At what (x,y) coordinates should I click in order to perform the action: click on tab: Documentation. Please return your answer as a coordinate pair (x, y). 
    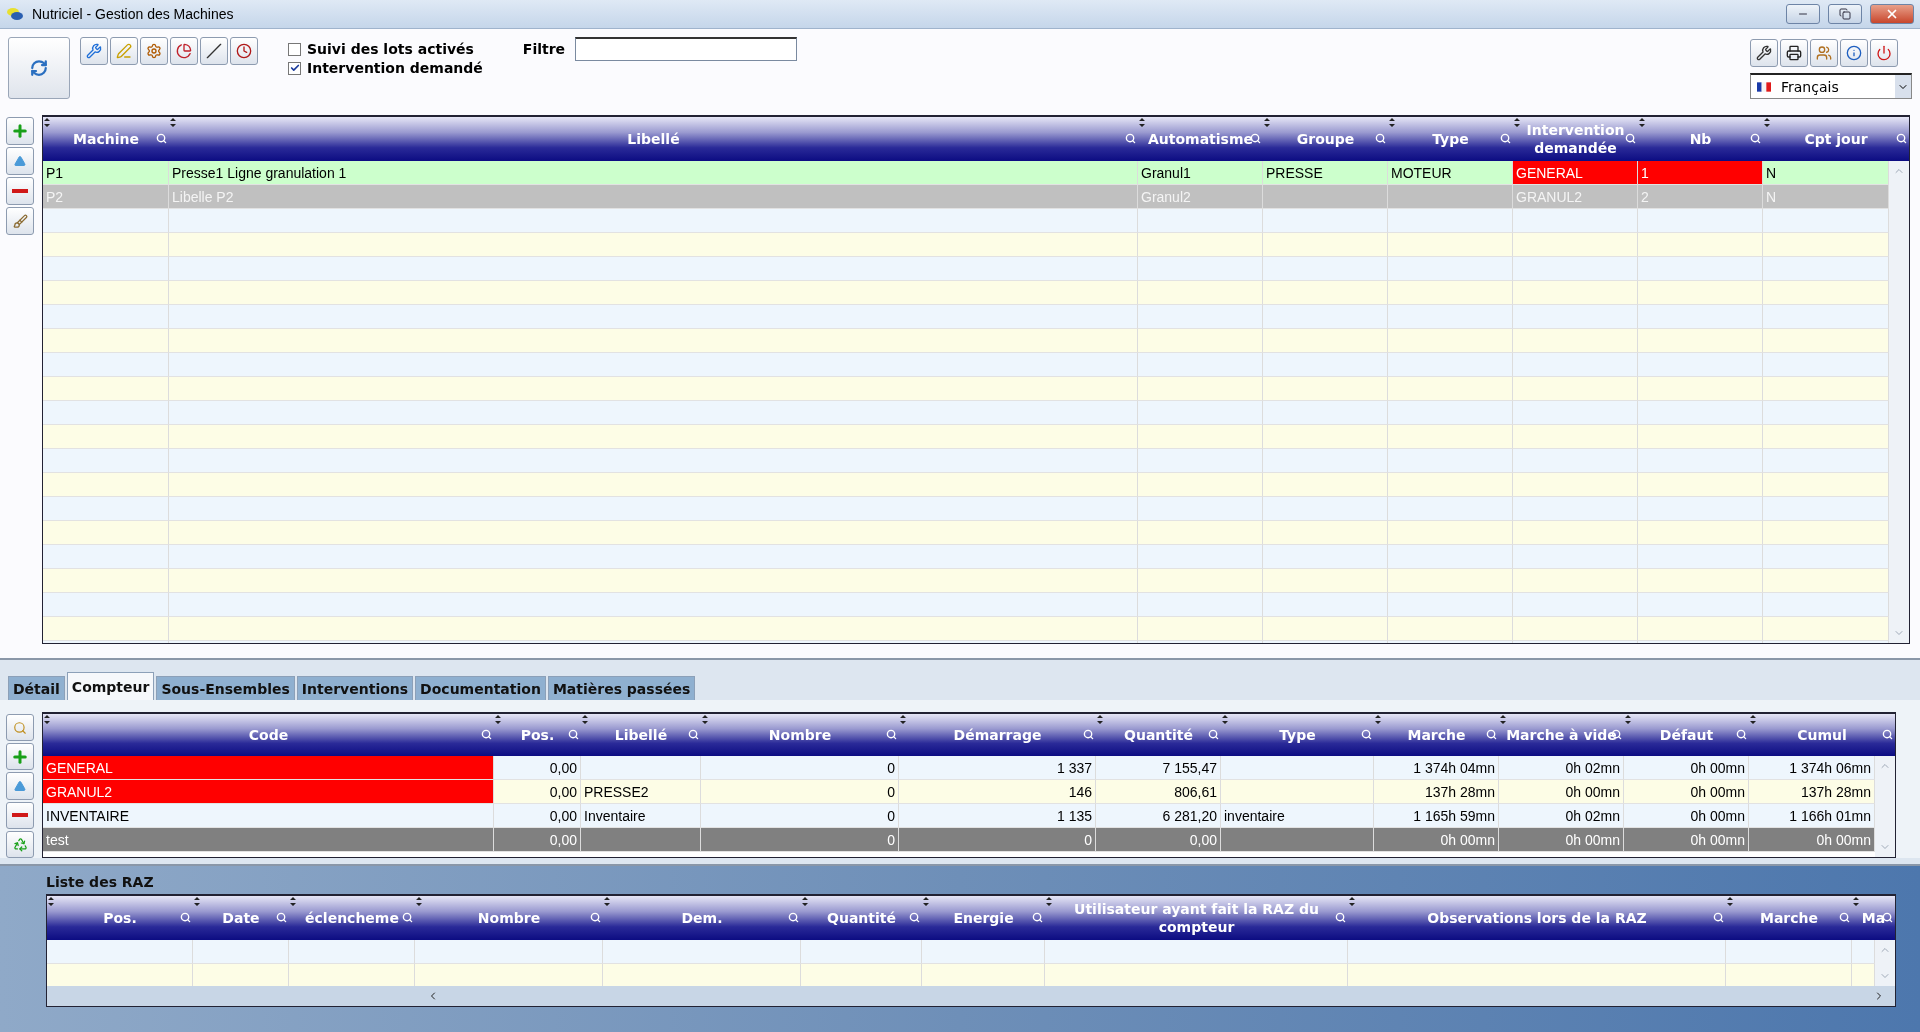
    Looking at the image, I should click on (480, 688).